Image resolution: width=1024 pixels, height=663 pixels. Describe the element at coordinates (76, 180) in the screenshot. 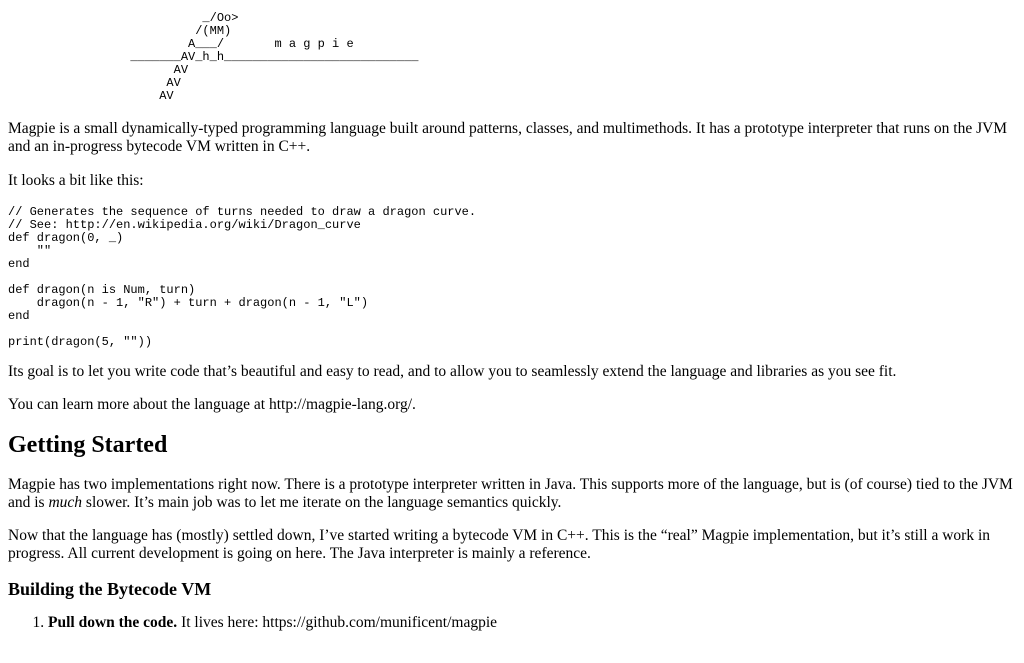

I see `looks-like-paragraph: It looks a bit like this:` at that location.